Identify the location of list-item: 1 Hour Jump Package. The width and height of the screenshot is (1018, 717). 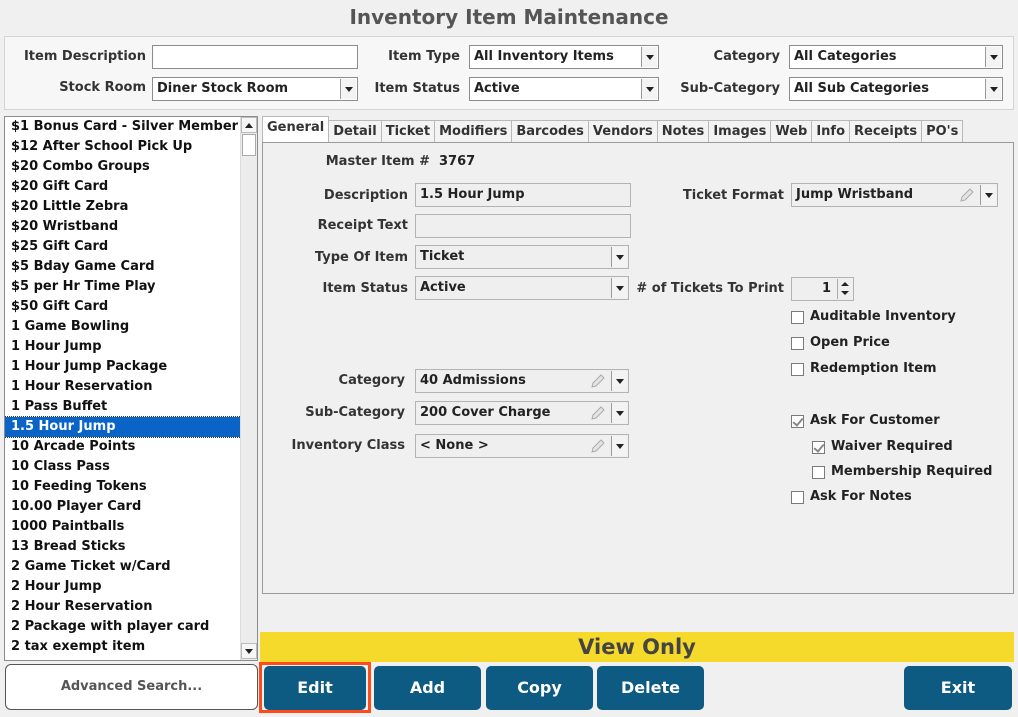
(131, 367).